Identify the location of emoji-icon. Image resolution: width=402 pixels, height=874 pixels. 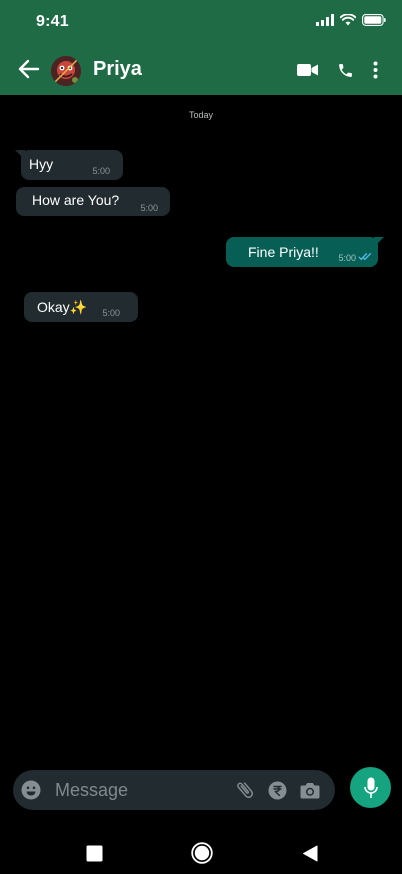
(31, 790).